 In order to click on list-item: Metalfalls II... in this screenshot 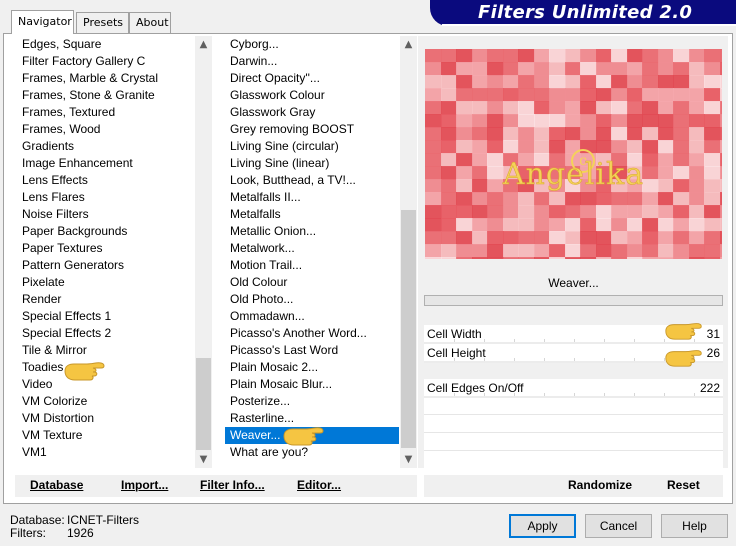, I will do `click(312, 197)`.